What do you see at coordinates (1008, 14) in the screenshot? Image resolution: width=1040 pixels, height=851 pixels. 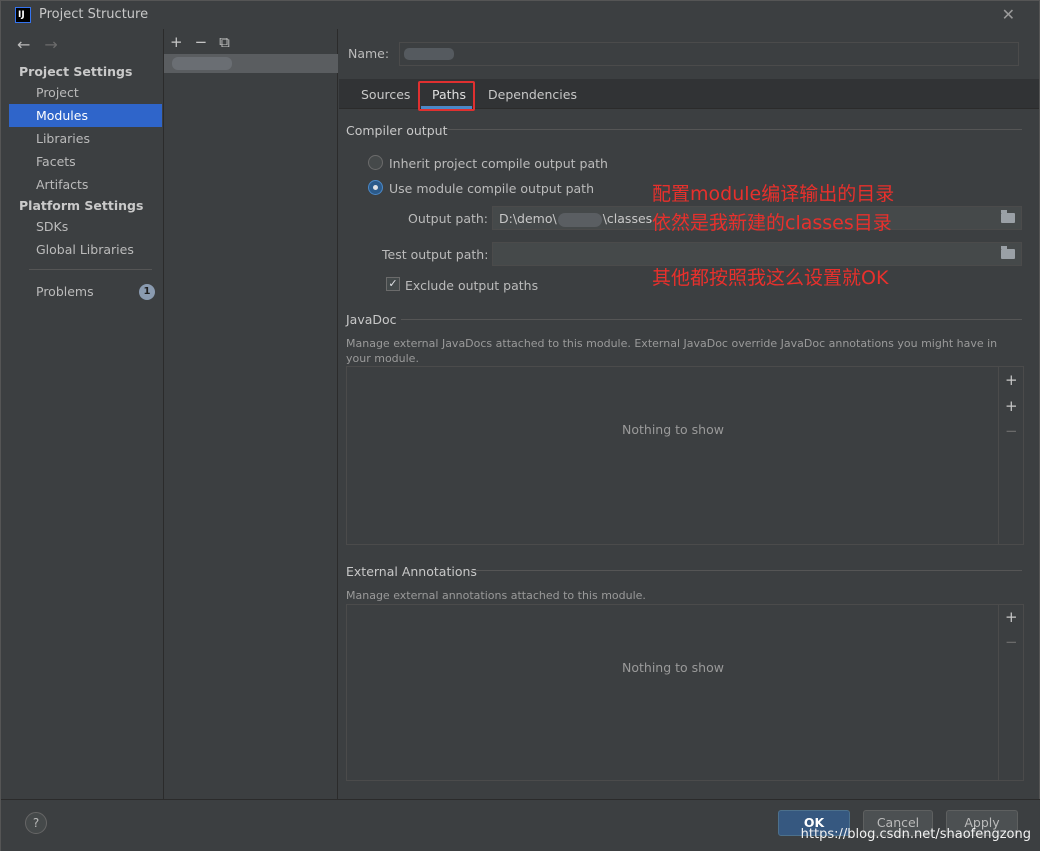 I see `close-icon: ✕` at bounding box center [1008, 14].